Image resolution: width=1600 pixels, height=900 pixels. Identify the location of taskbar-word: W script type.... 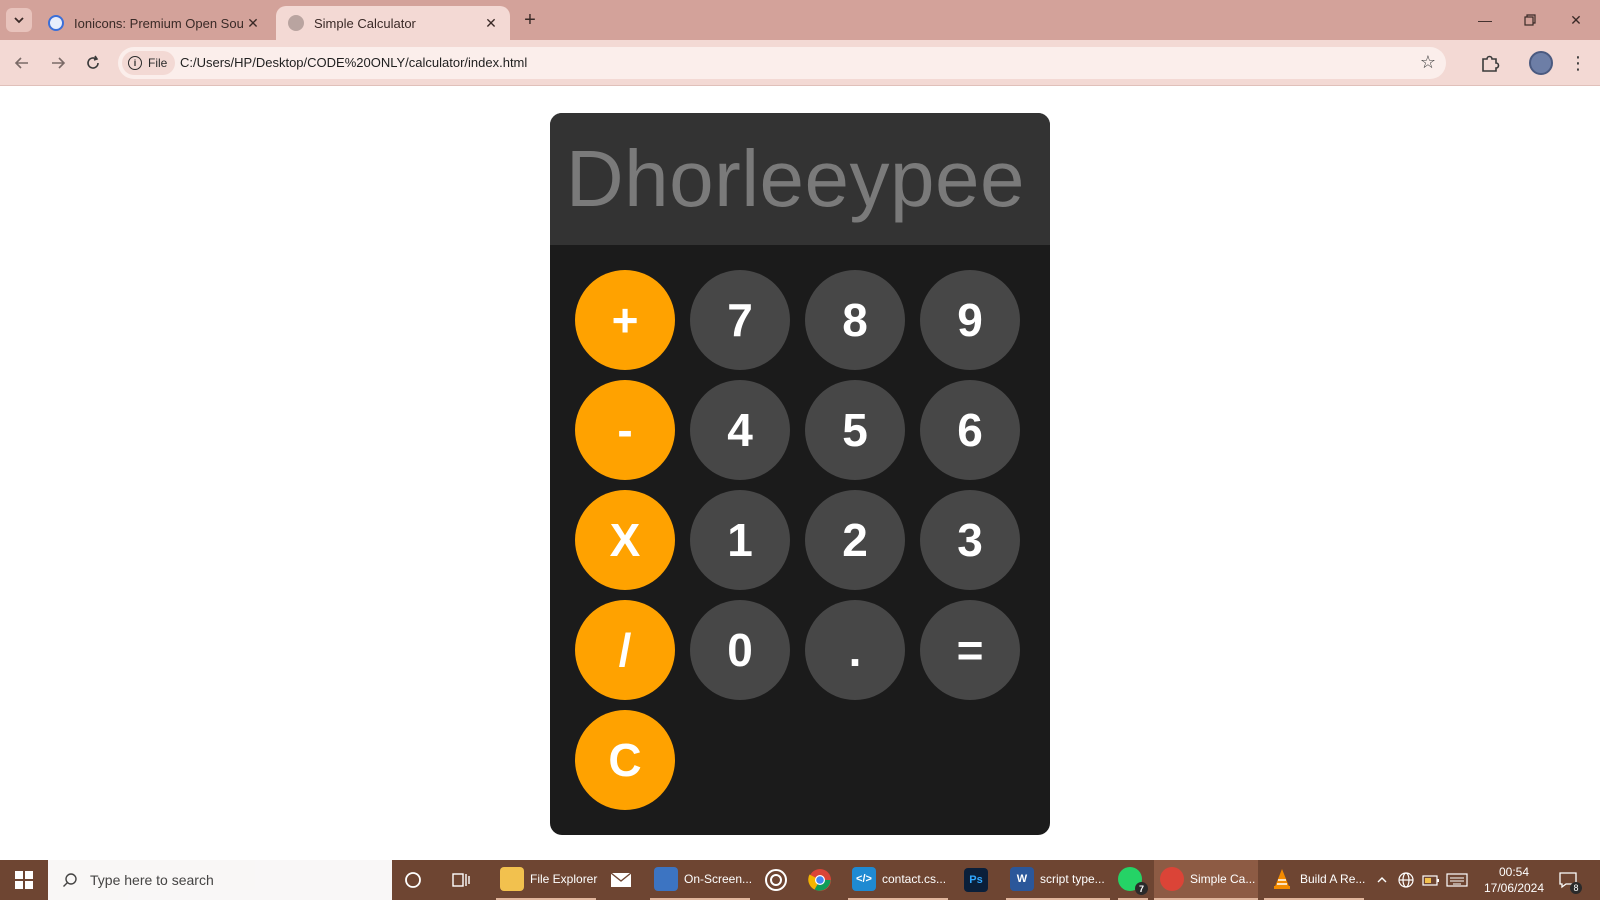
(1058, 880).